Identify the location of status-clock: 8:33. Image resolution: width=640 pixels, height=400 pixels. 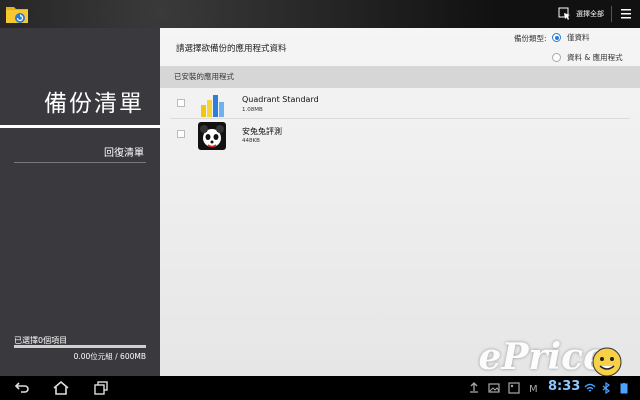
(564, 386).